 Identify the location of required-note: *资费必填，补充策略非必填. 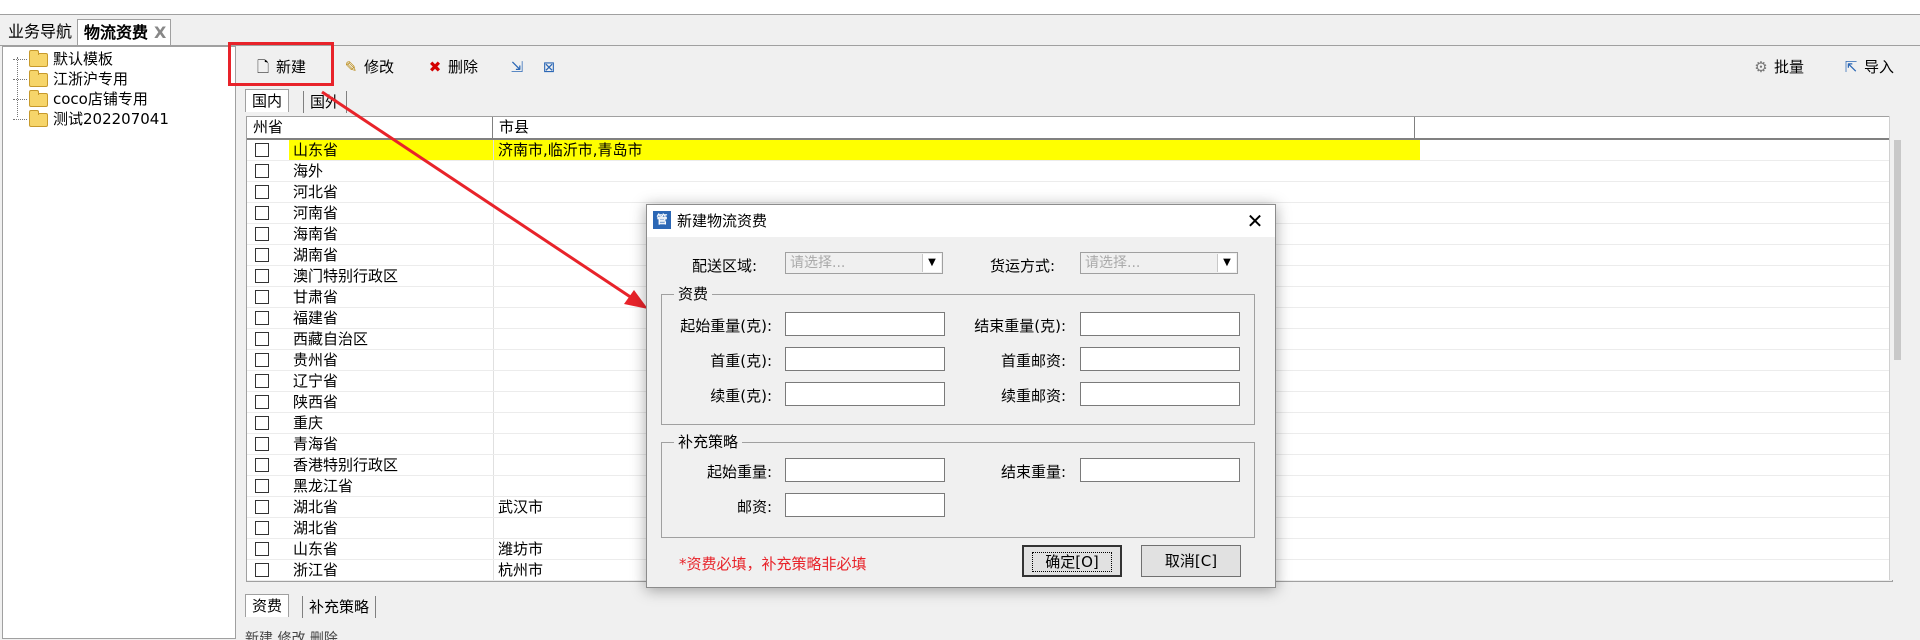
(773, 564).